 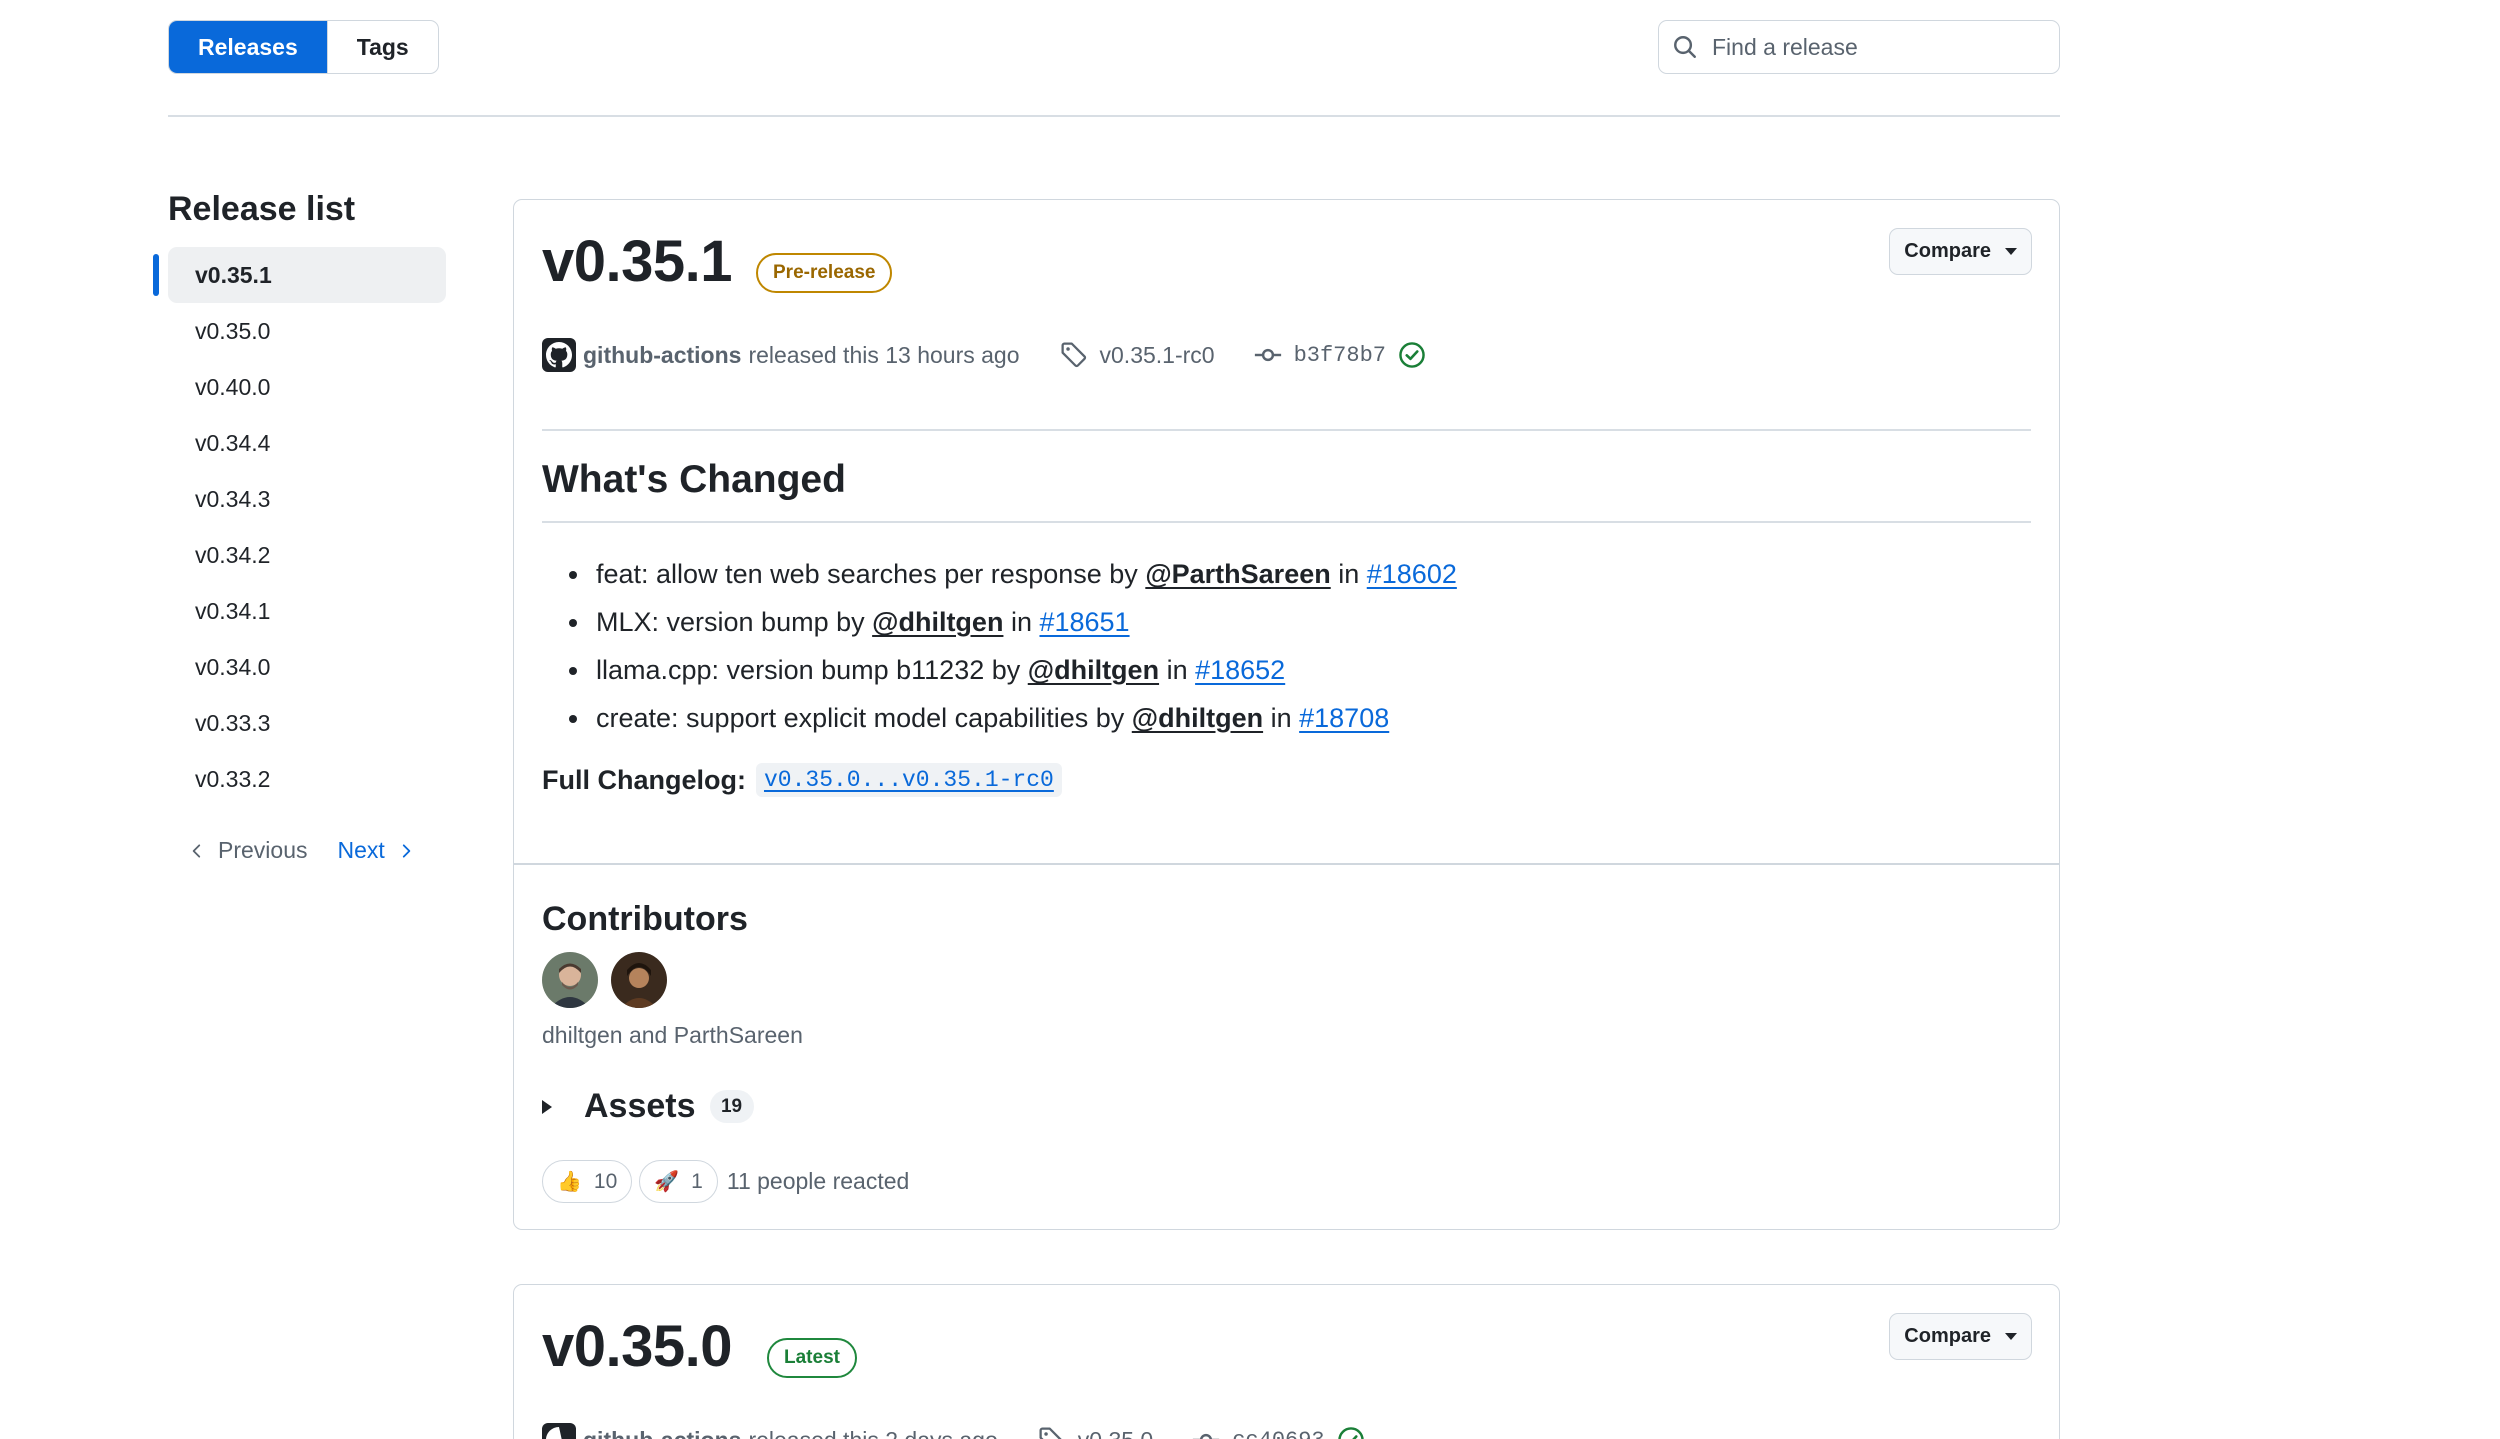 What do you see at coordinates (644, 779) in the screenshot?
I see `changelog-label: Full Changelog:` at bounding box center [644, 779].